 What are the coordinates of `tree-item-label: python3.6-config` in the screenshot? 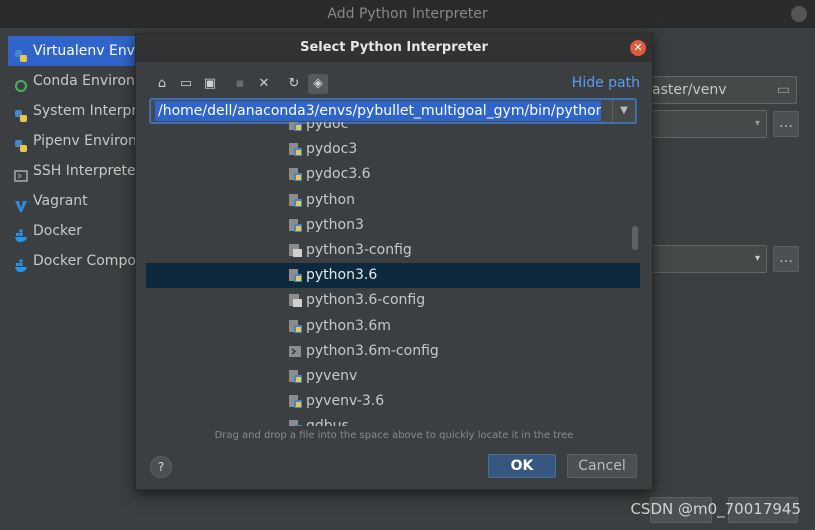 It's located at (366, 300).